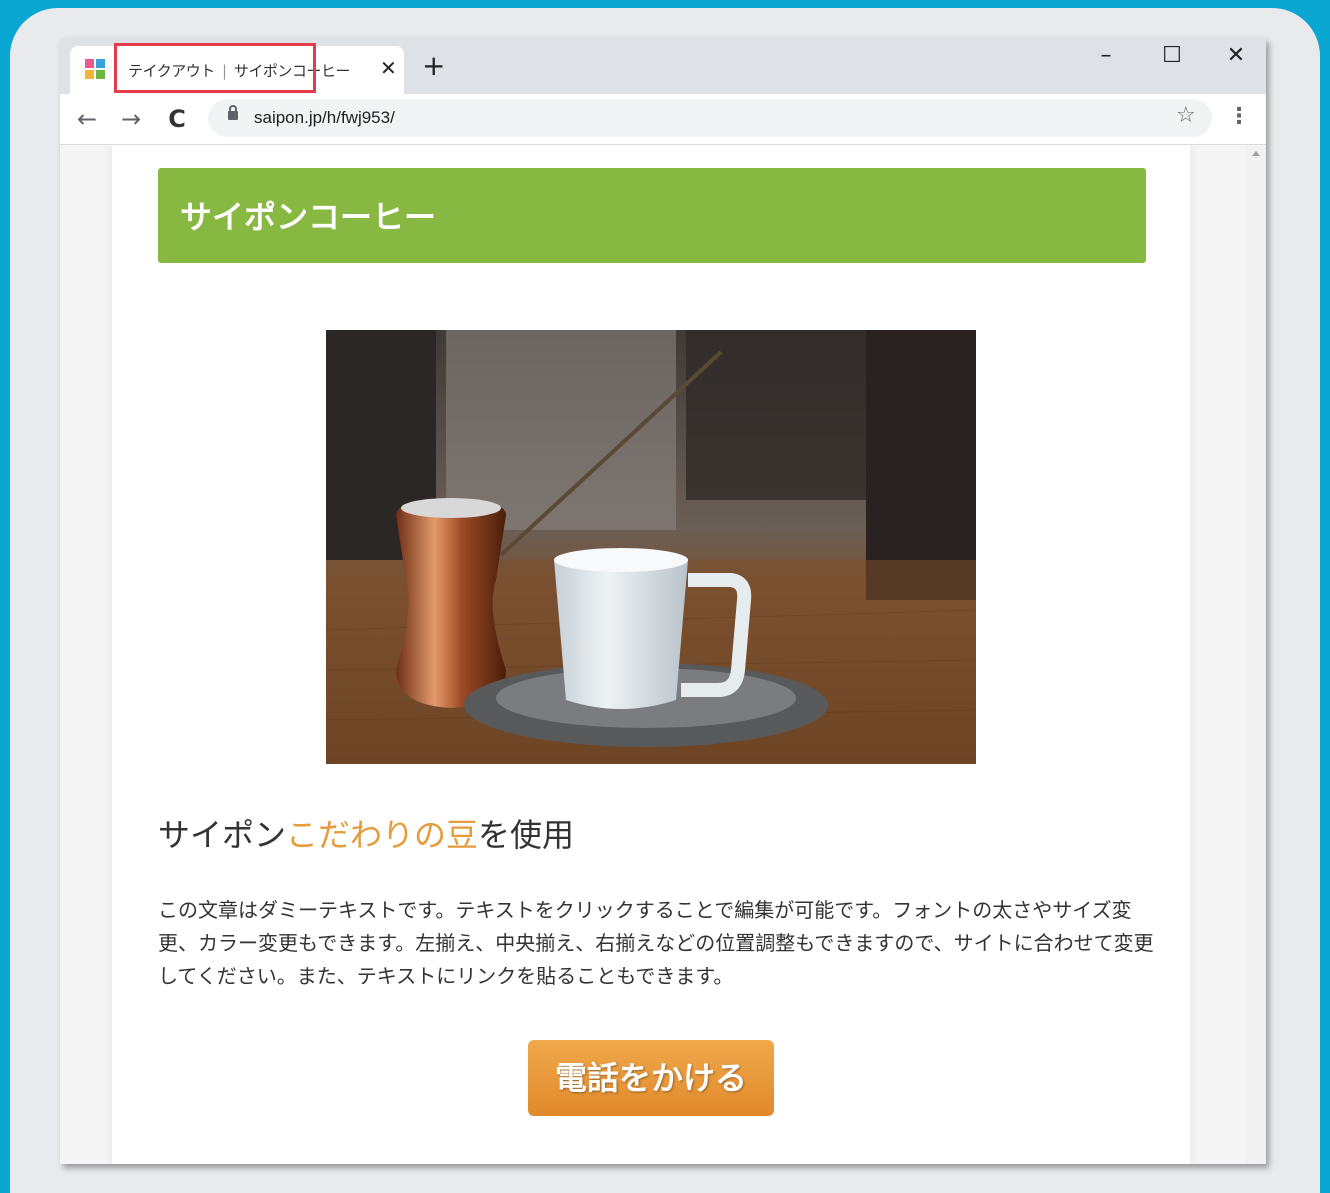 Image resolution: width=1330 pixels, height=1193 pixels. What do you see at coordinates (433, 66) in the screenshot?
I see `new-tab-button: +` at bounding box center [433, 66].